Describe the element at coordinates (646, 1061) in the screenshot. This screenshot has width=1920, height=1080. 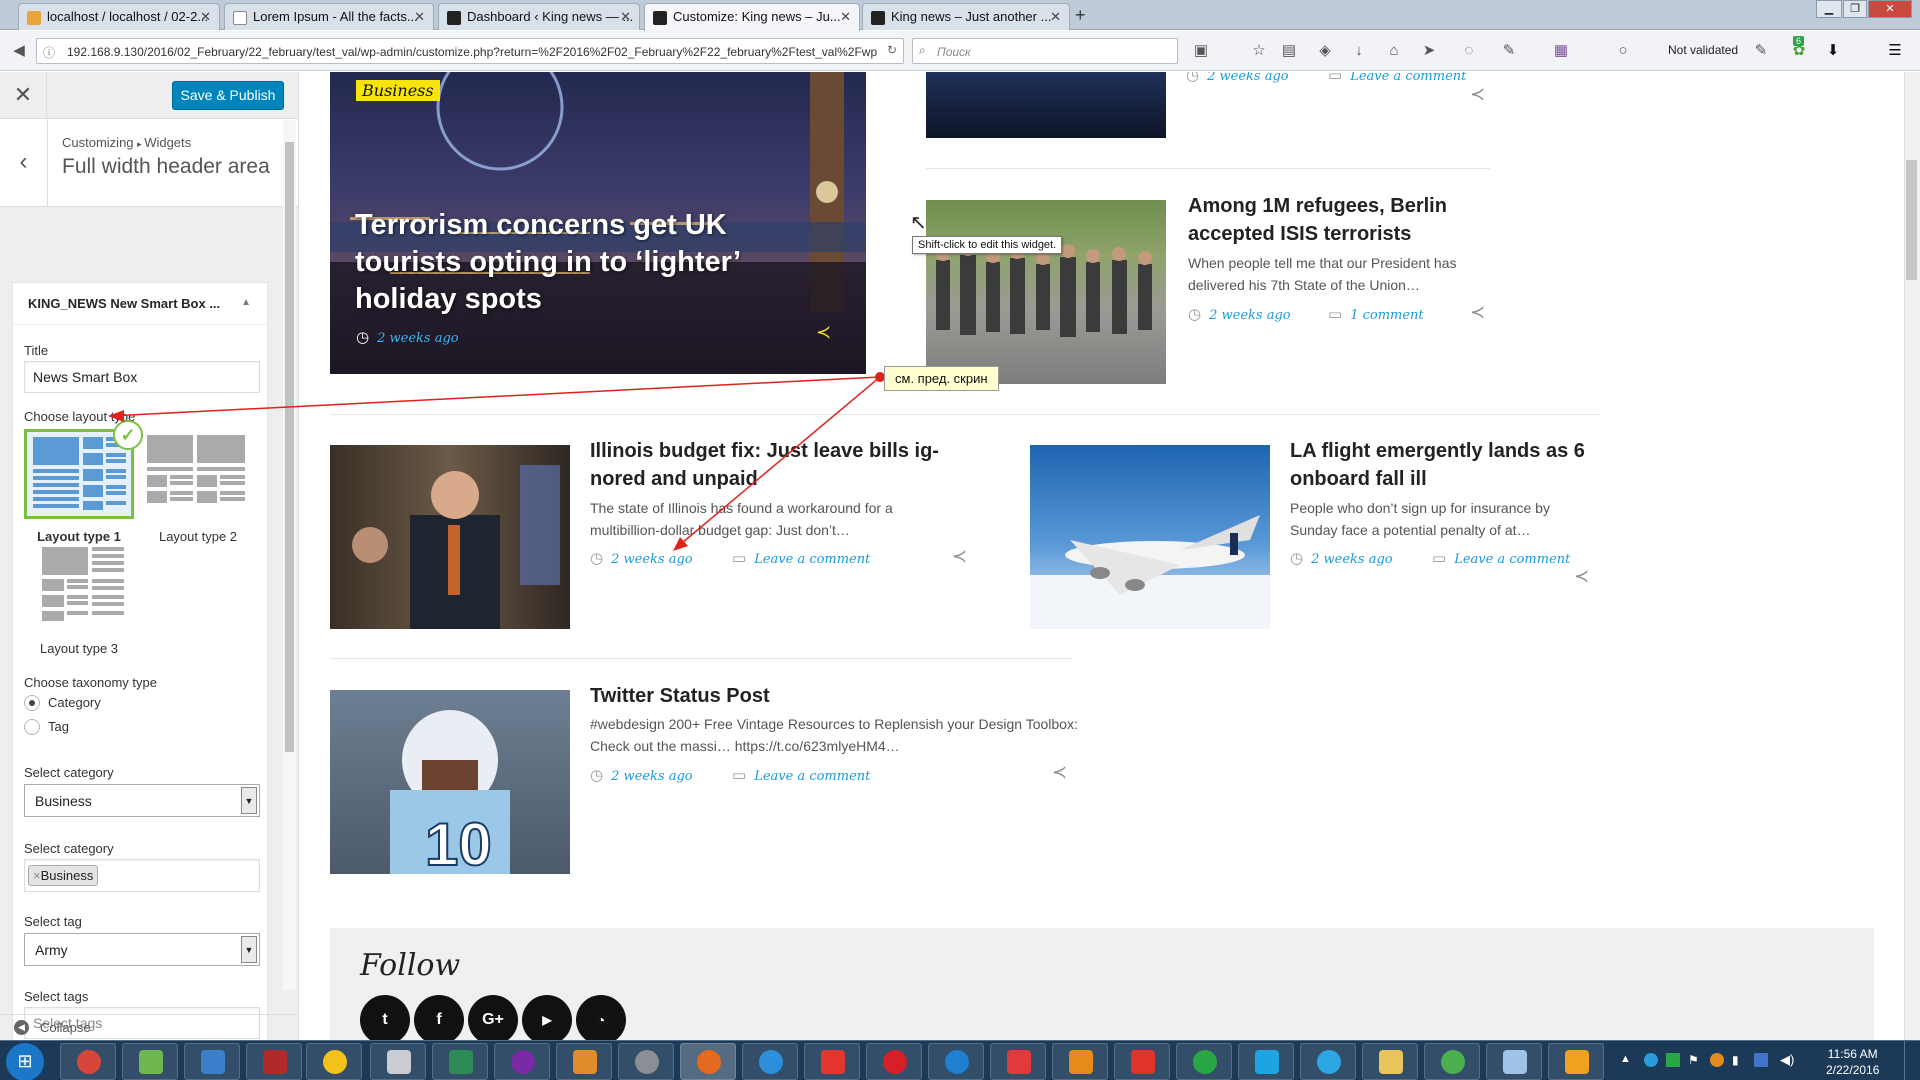
I see `spy-taskbar-icon` at that location.